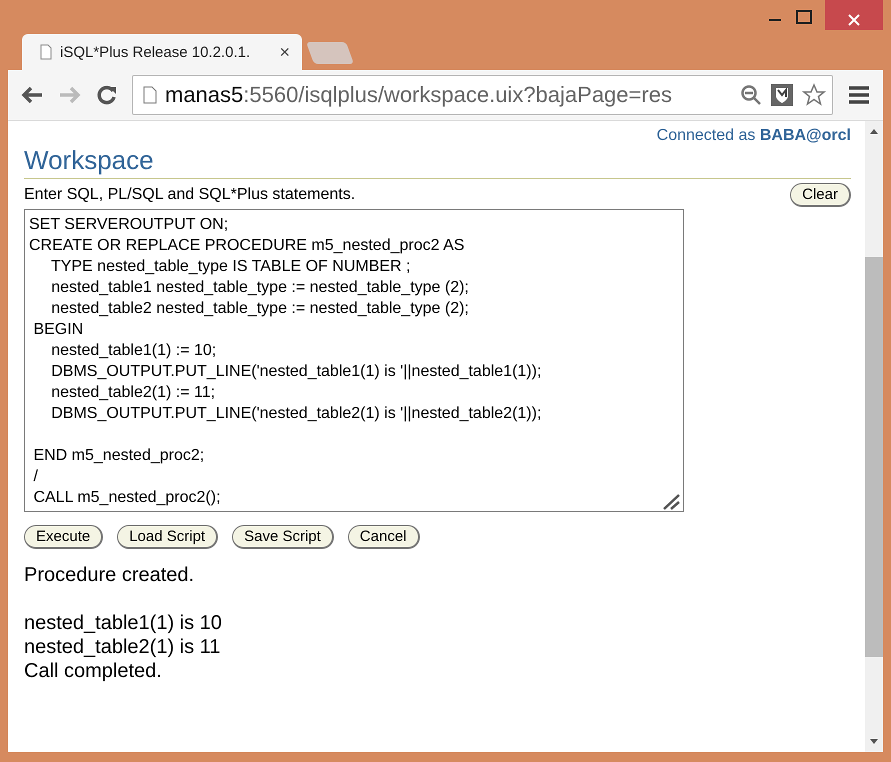 The height and width of the screenshot is (762, 891). Describe the element at coordinates (156, 52) in the screenshot. I see `tab-title: iSQL*Plus Release 10.2.0.1.` at that location.